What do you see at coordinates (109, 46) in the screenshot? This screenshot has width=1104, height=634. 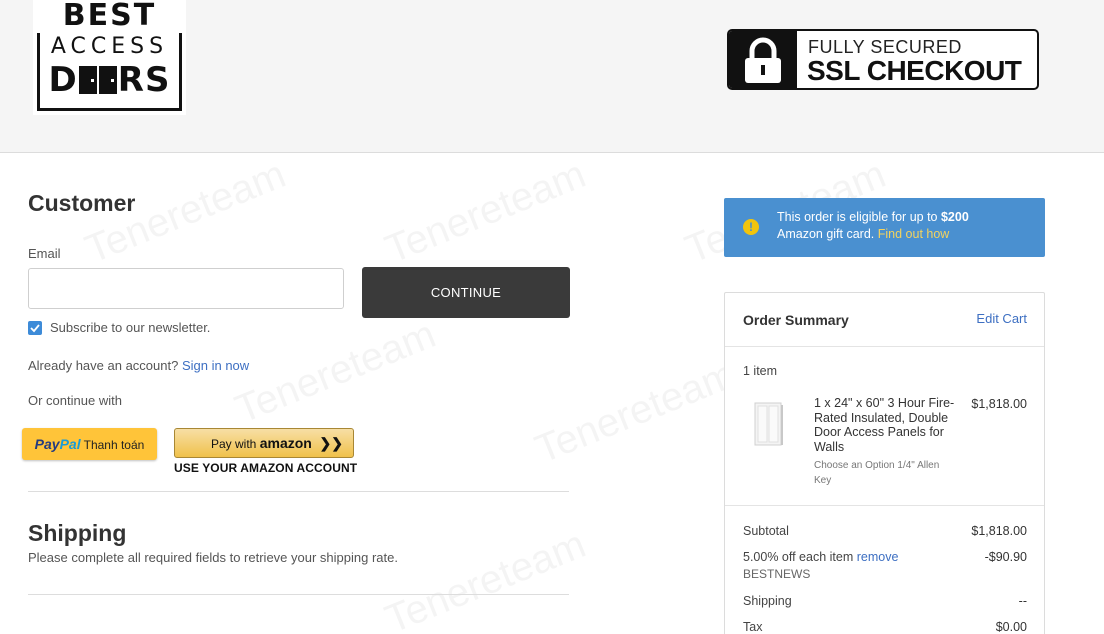 I see `logo-text-line2: ACCESS` at bounding box center [109, 46].